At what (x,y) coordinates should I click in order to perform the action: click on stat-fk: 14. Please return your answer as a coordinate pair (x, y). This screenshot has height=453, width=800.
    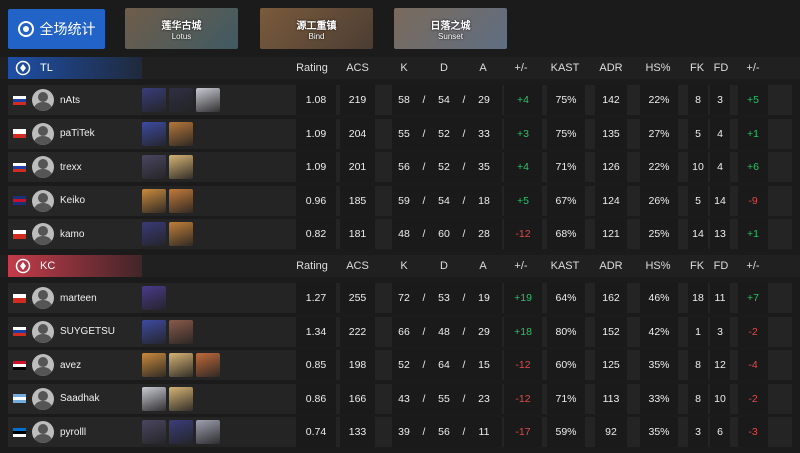
    Looking at the image, I should click on (698, 234).